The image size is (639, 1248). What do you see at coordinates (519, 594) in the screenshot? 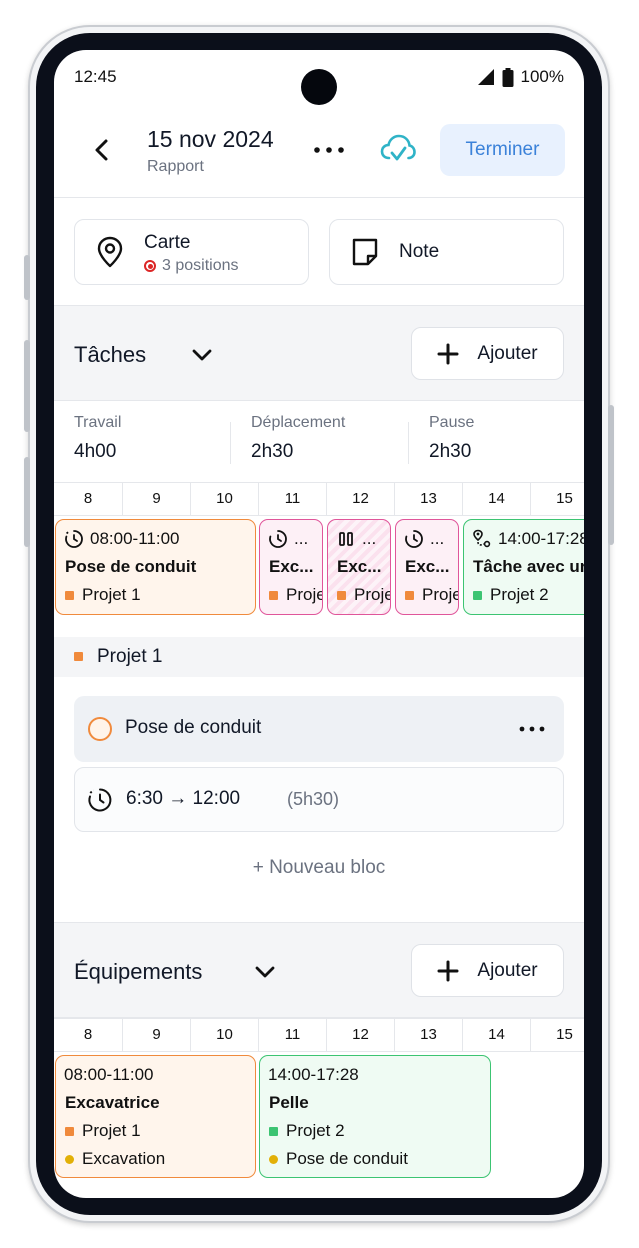
I see `task-block-project: Projet 2` at bounding box center [519, 594].